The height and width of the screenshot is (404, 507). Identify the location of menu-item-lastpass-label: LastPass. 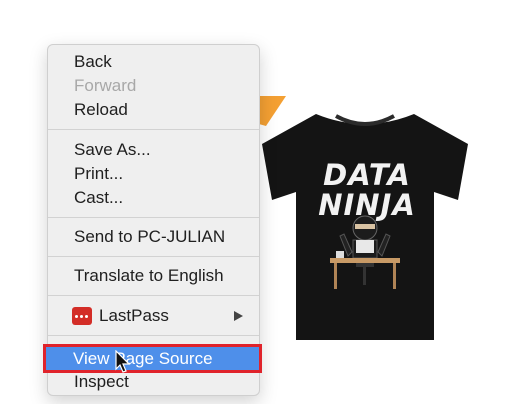
(134, 315).